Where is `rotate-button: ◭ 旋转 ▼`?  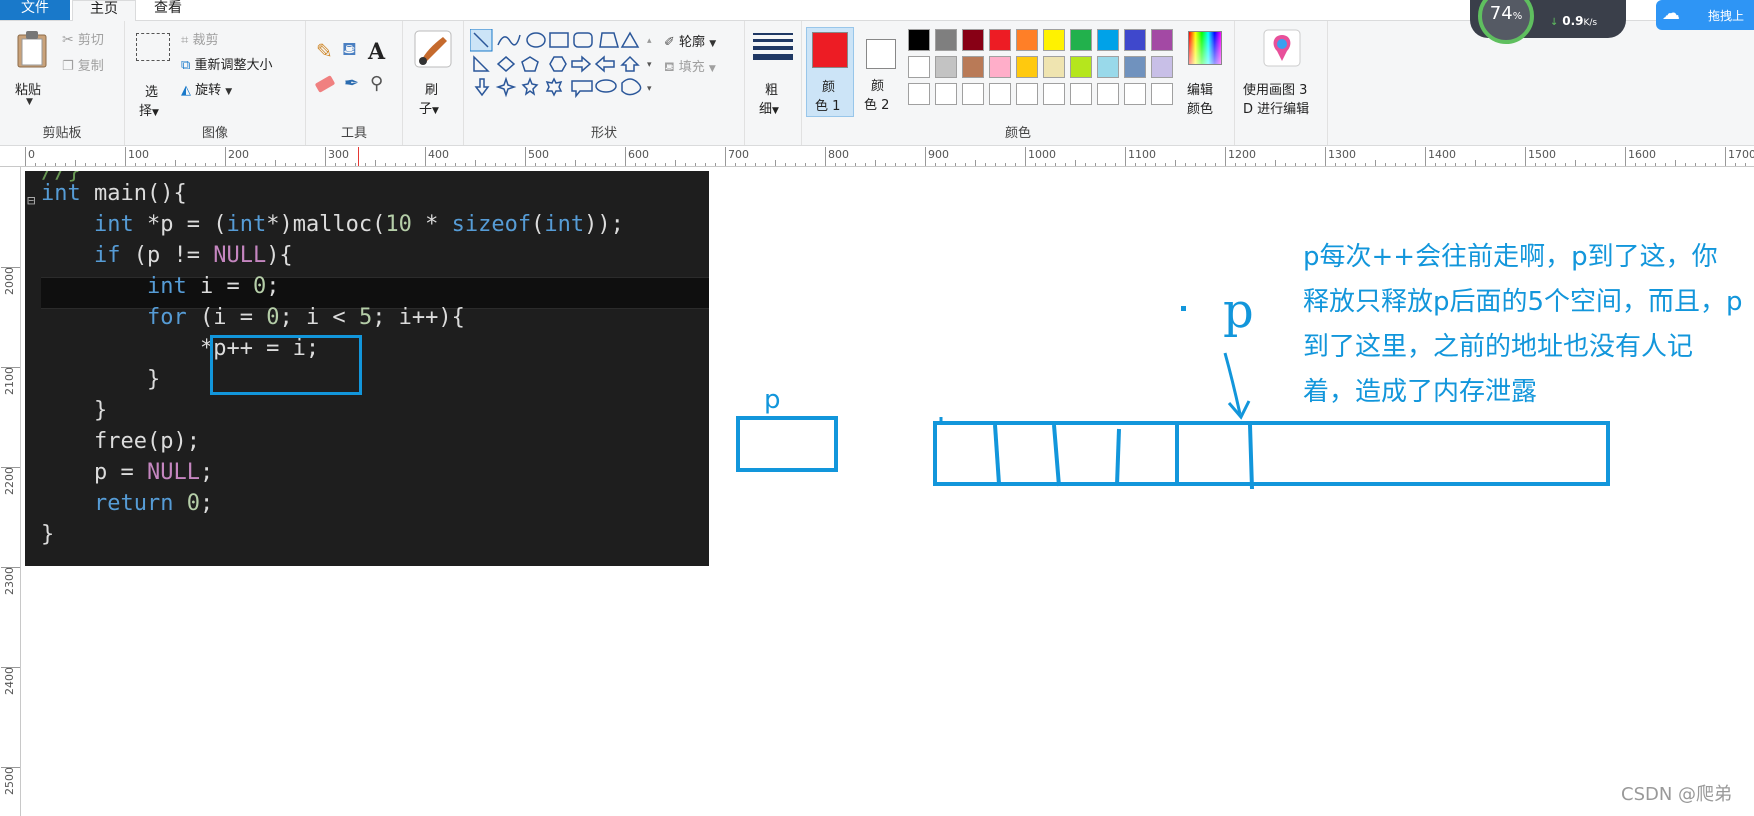
rotate-button: ◭ 旋转 ▼ is located at coordinates (206, 88).